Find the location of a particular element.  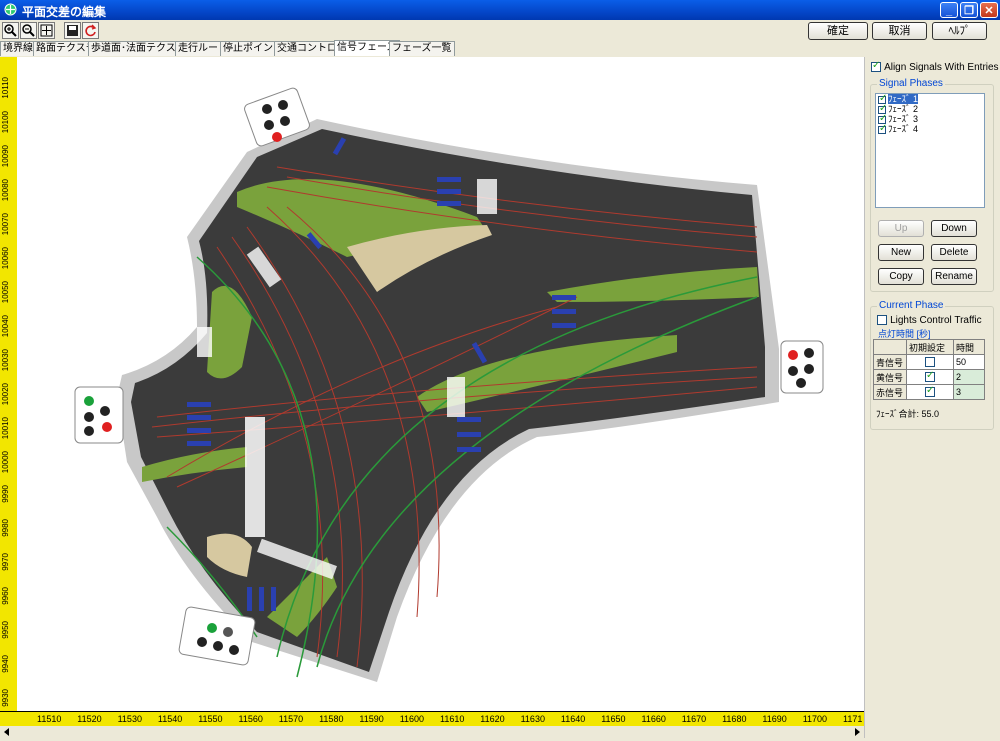

zoom-out-icon is located at coordinates (28, 30).